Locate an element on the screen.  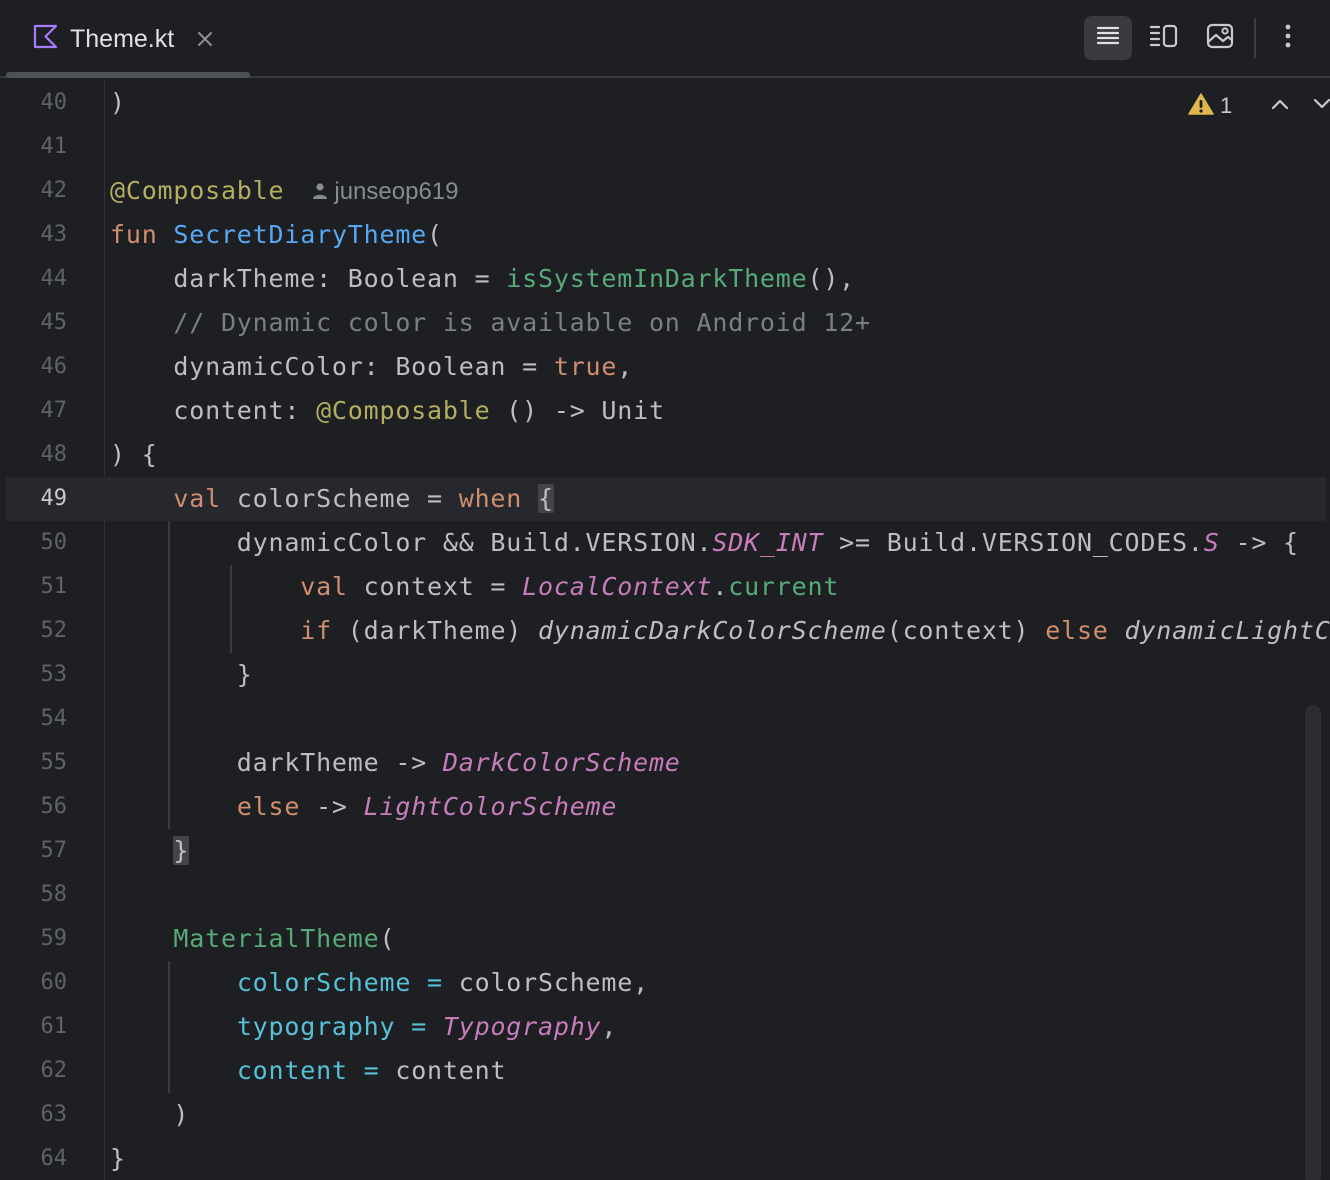
code-line: 57 } is located at coordinates (665, 851).